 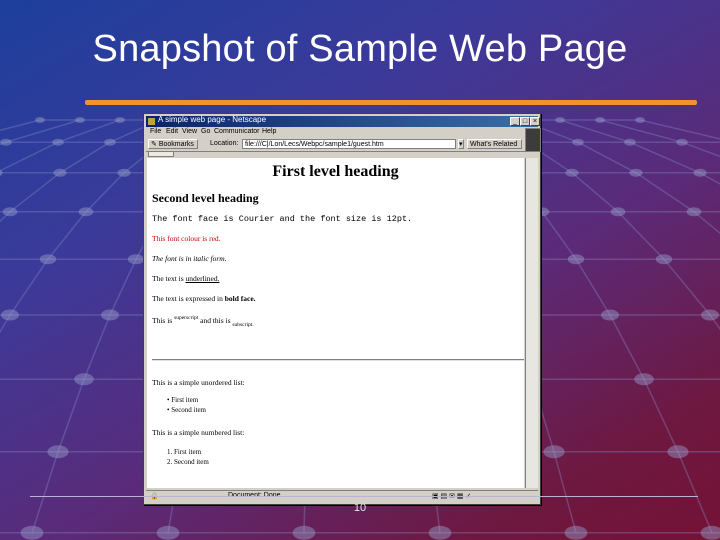 I want to click on bold-prefix: The text is expressed in, so click(x=188, y=298).